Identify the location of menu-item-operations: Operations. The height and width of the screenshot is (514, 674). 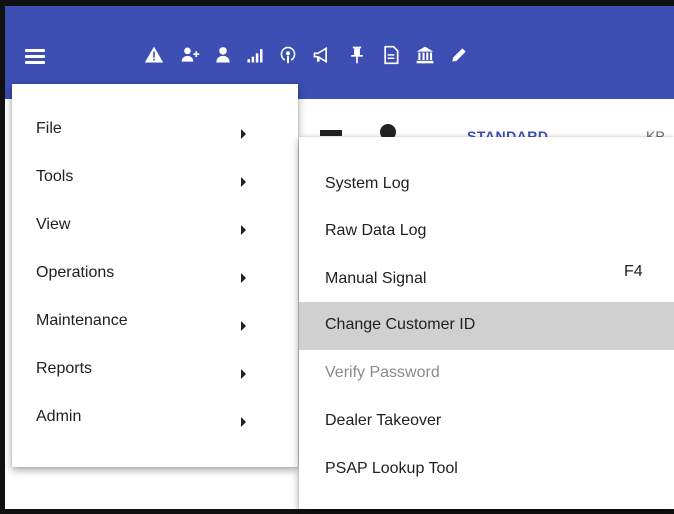
(155, 275).